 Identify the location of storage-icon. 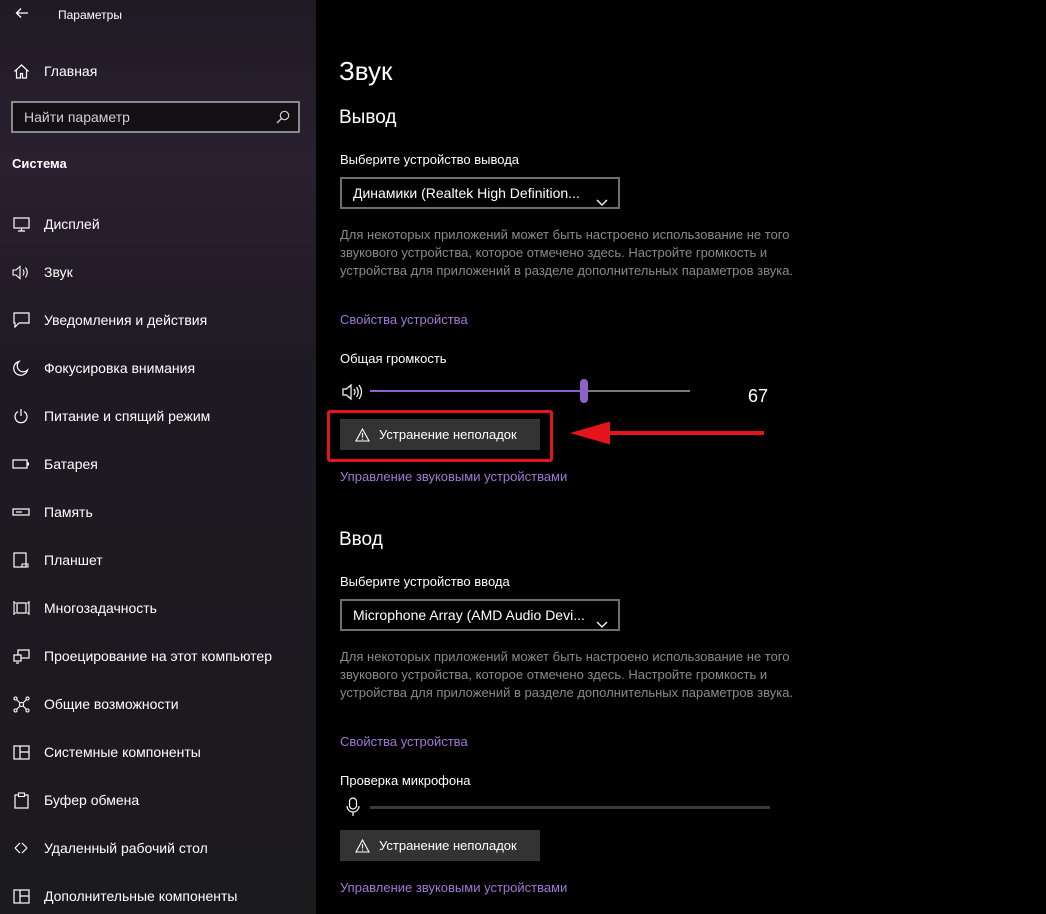
(21, 512).